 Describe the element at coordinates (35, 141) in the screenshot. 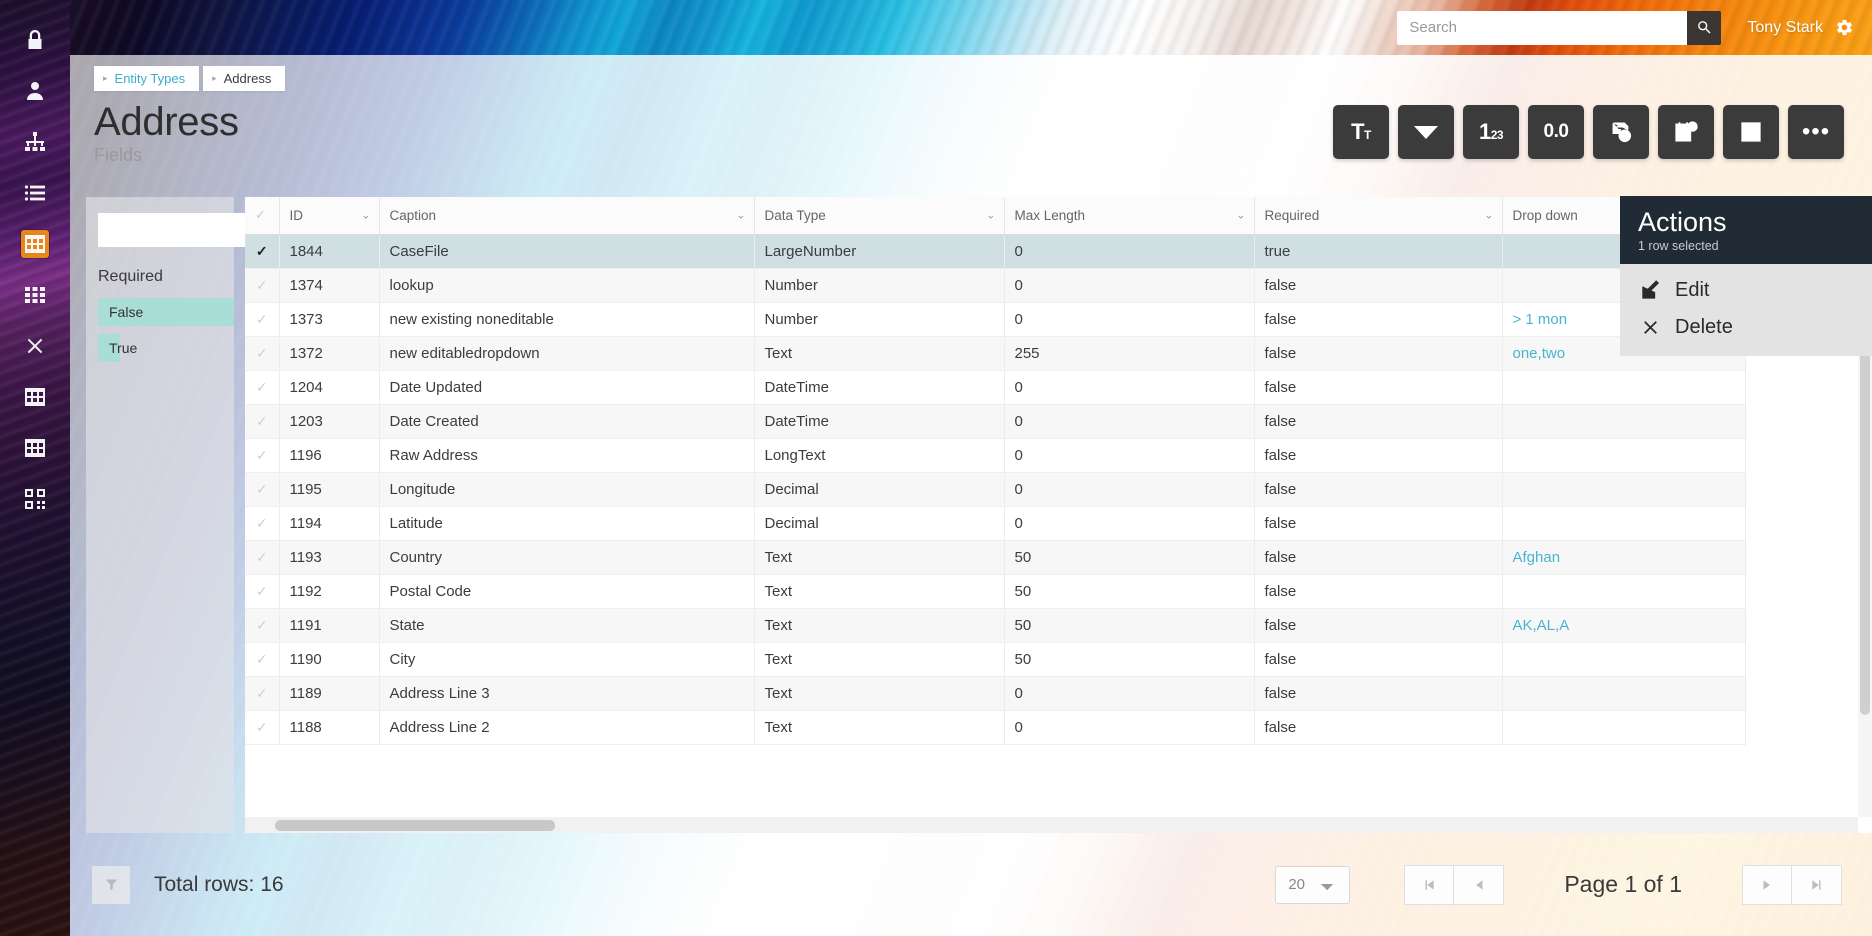

I see `sidebar-item-organization` at that location.